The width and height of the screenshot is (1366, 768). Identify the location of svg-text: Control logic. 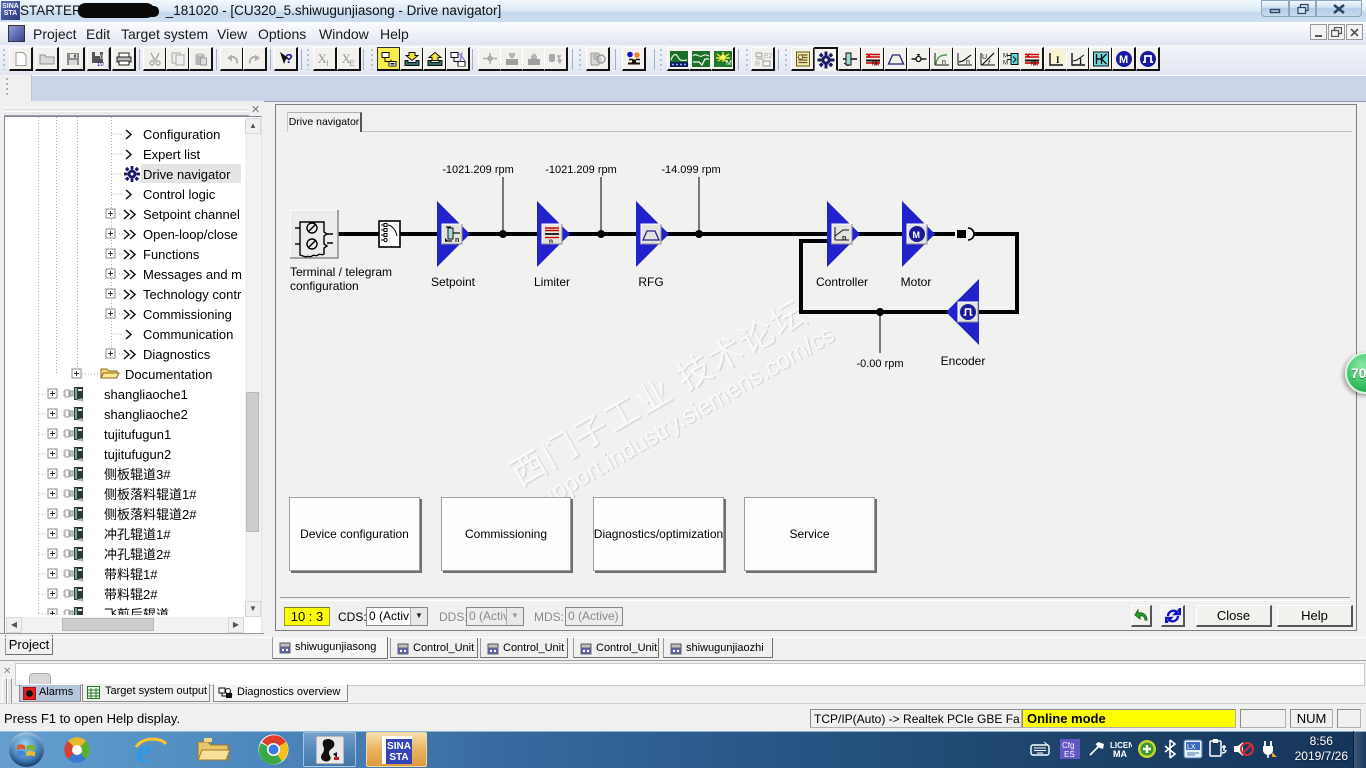
(179, 194).